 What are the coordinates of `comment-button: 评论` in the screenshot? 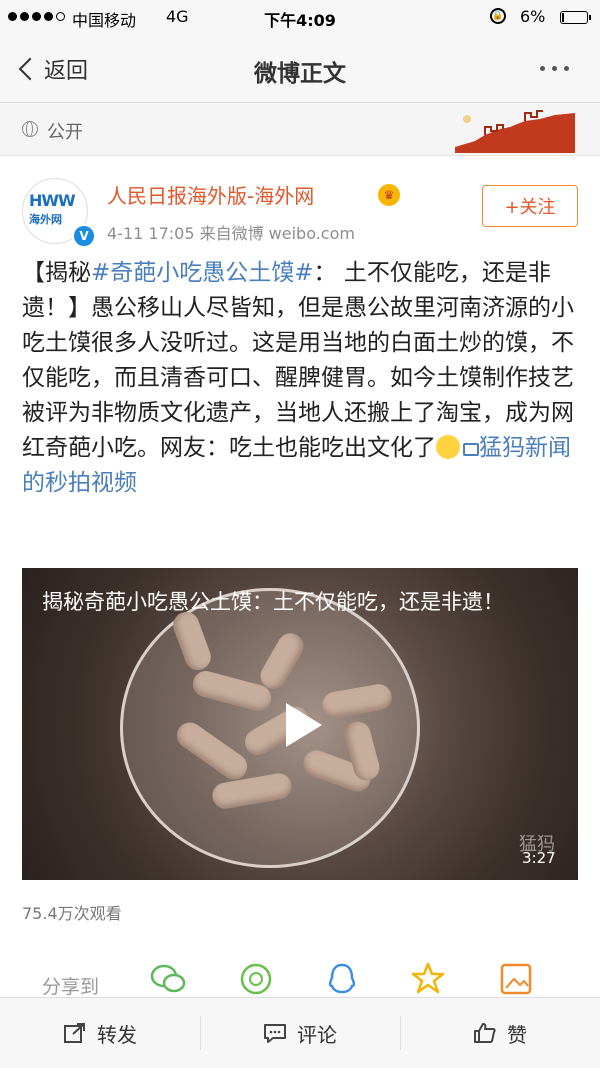 It's located at (300, 1033).